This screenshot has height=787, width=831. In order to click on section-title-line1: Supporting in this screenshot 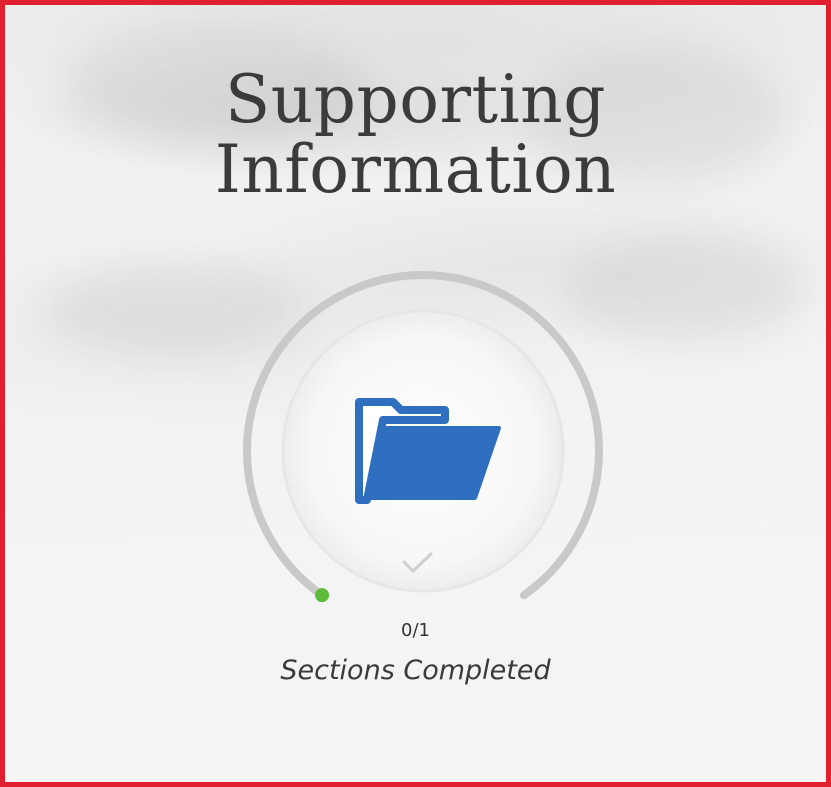, I will do `click(415, 99)`.